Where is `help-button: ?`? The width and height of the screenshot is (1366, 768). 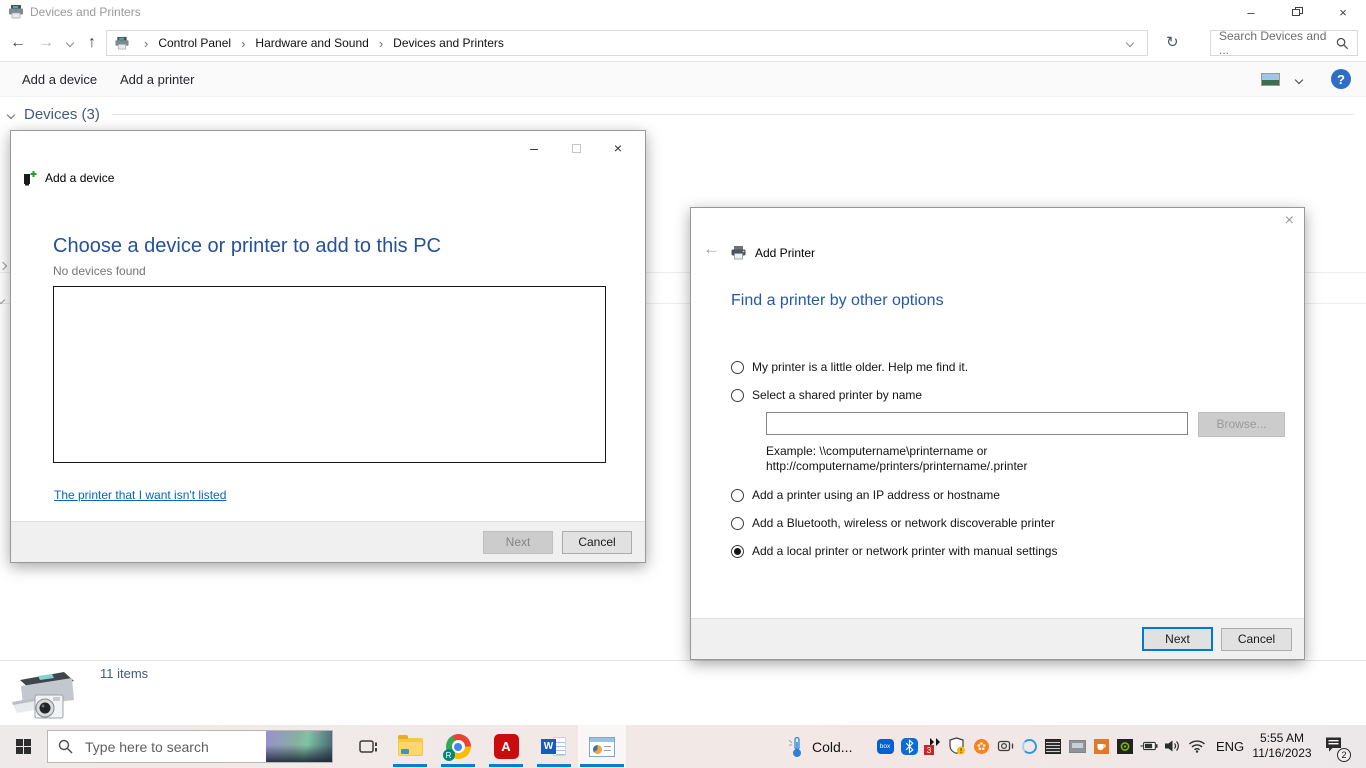
help-button: ? is located at coordinates (1341, 79).